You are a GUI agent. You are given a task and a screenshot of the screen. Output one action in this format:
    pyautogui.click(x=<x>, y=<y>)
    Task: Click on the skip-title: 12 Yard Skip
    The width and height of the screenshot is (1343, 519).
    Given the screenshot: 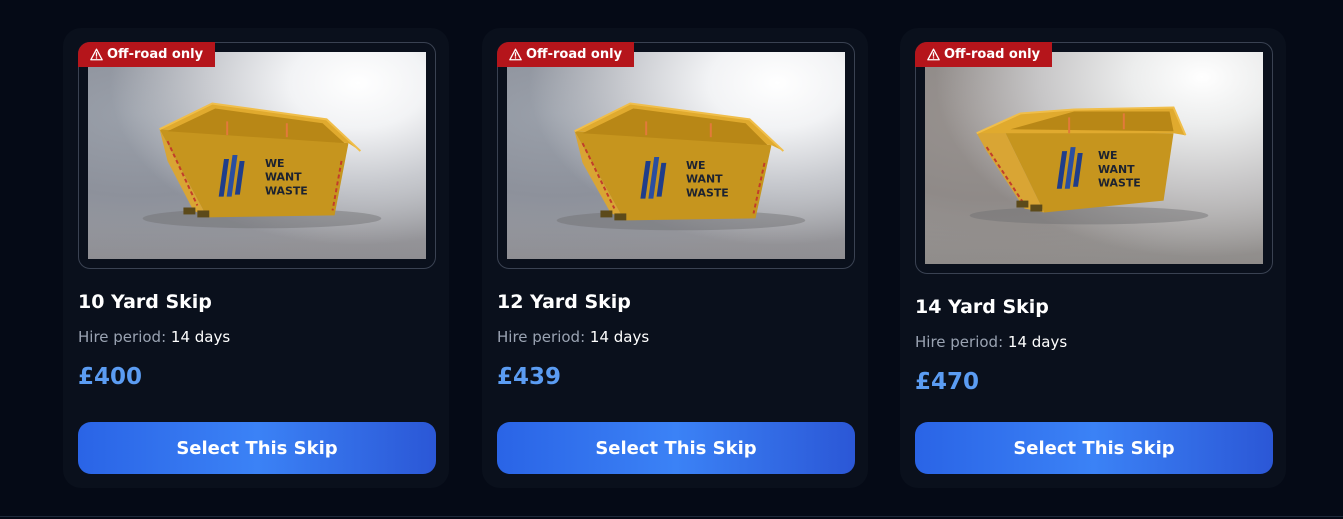 What is the action you would take?
    pyautogui.click(x=564, y=302)
    